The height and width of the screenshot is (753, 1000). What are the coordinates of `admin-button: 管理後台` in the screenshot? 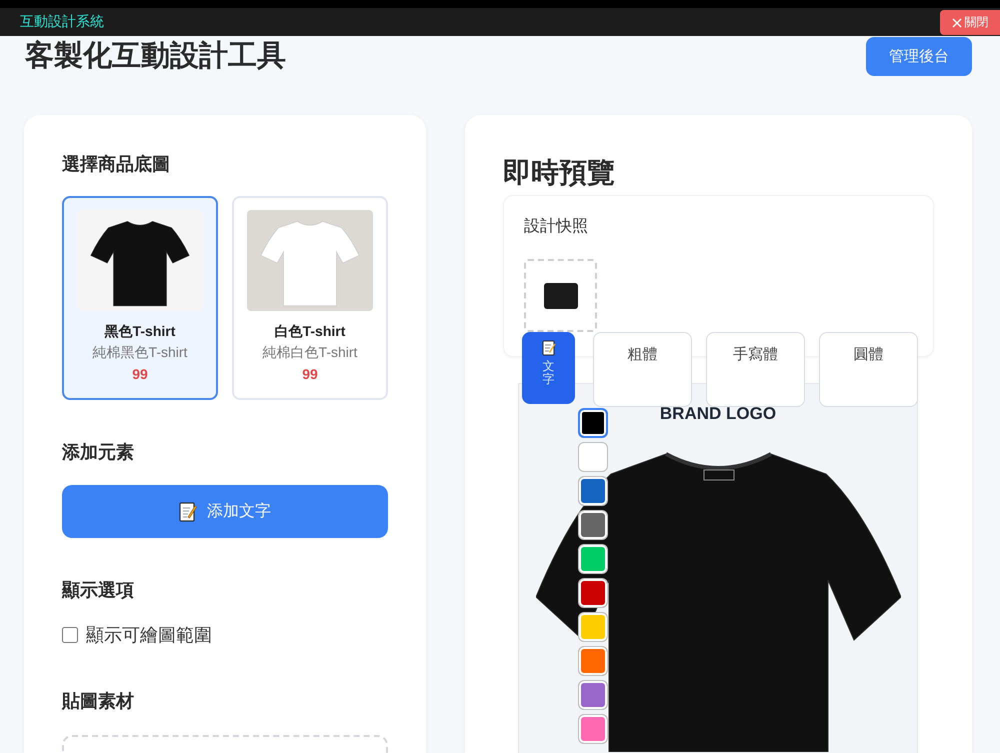 It's located at (919, 56).